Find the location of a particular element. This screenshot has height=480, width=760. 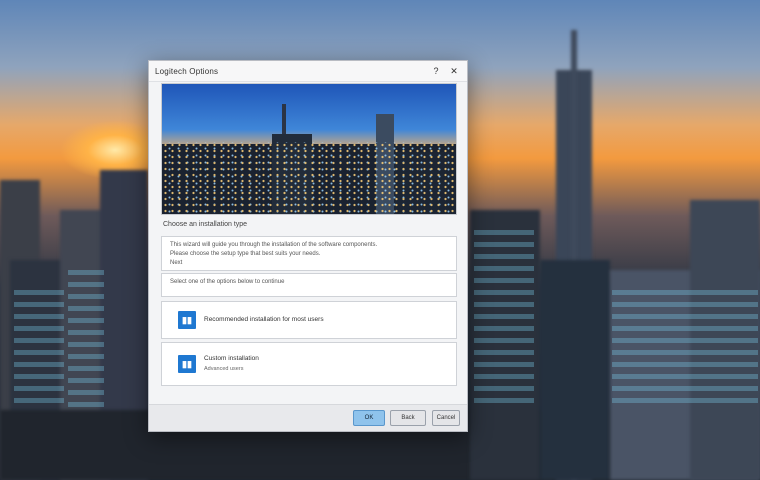

option-label: Custom installation is located at coordinates (231, 358).